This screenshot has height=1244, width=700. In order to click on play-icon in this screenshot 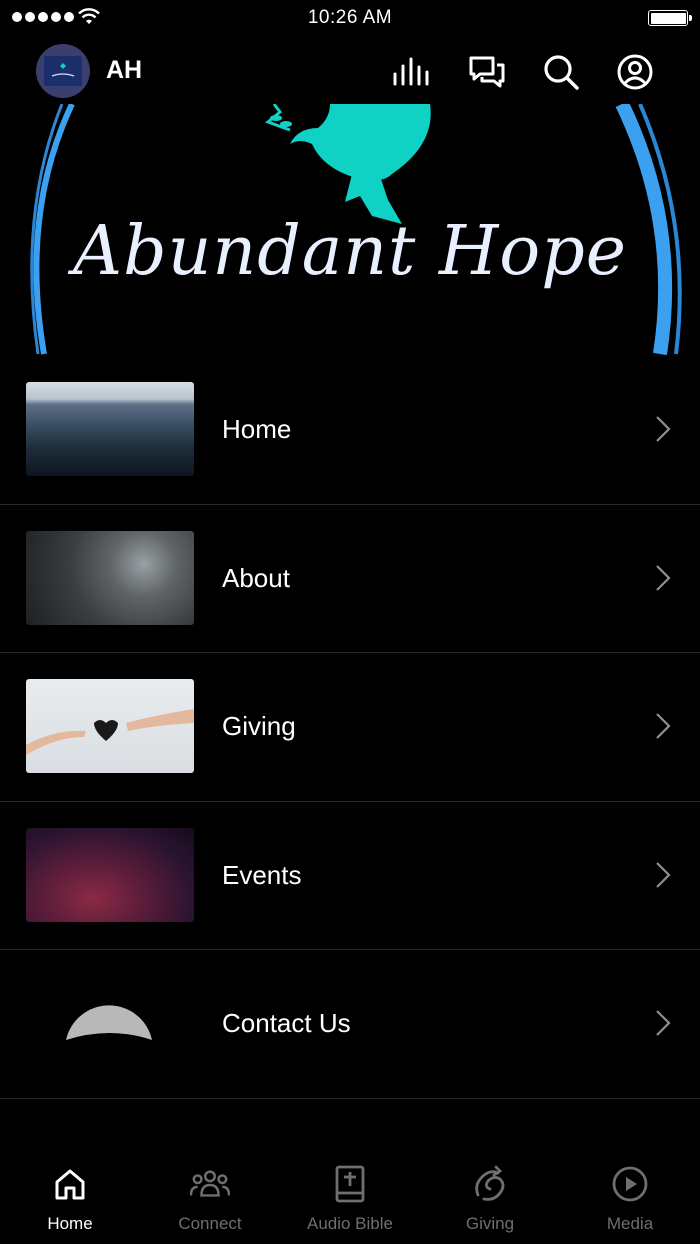, I will do `click(630, 1184)`.